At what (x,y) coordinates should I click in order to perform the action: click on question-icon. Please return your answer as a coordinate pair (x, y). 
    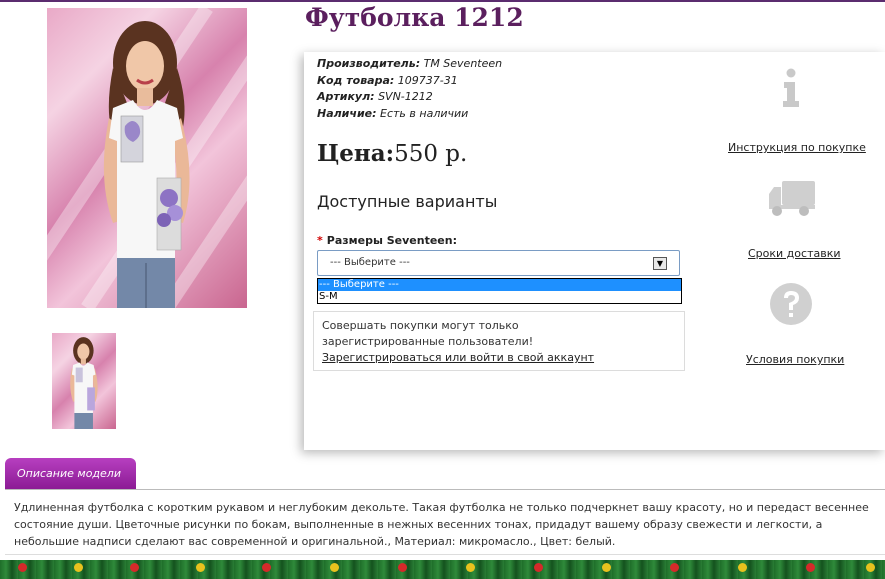
    Looking at the image, I should click on (791, 304).